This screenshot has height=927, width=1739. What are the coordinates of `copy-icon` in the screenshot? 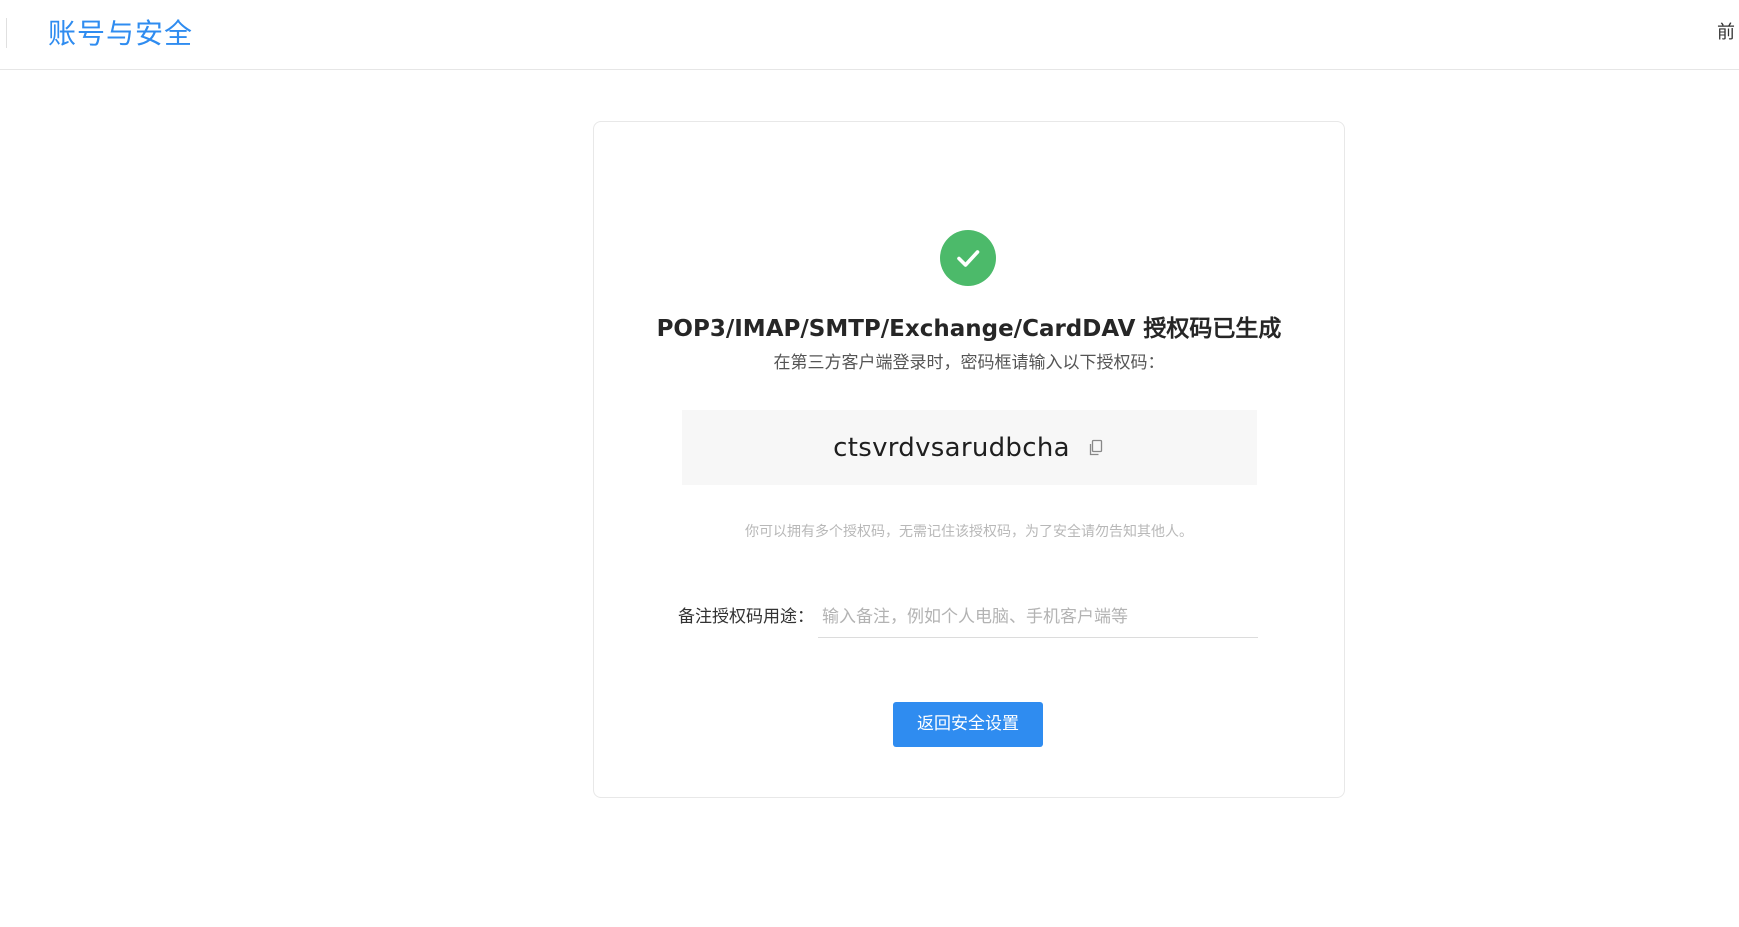 It's located at (1096, 448).